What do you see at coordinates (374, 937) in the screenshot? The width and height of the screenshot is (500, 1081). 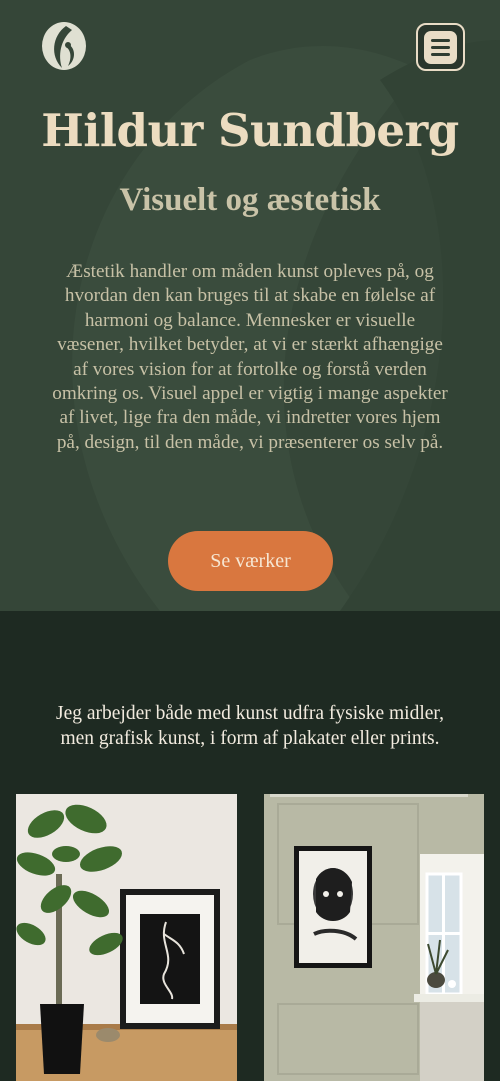 I see `artwork-photo-portrait` at bounding box center [374, 937].